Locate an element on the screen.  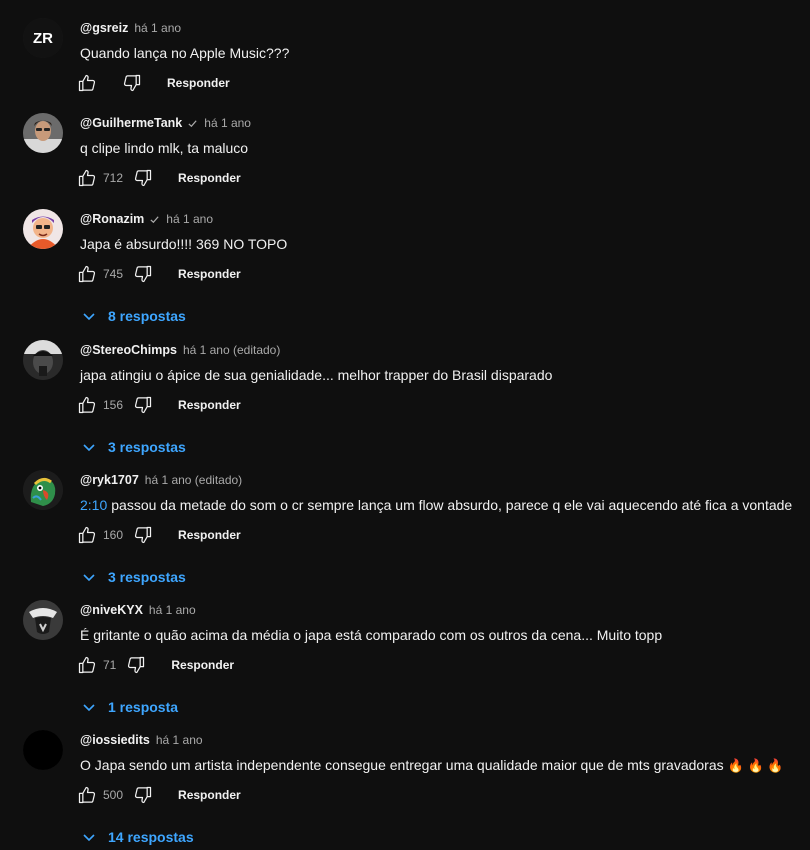
like-count: 745 is located at coordinates (113, 274).